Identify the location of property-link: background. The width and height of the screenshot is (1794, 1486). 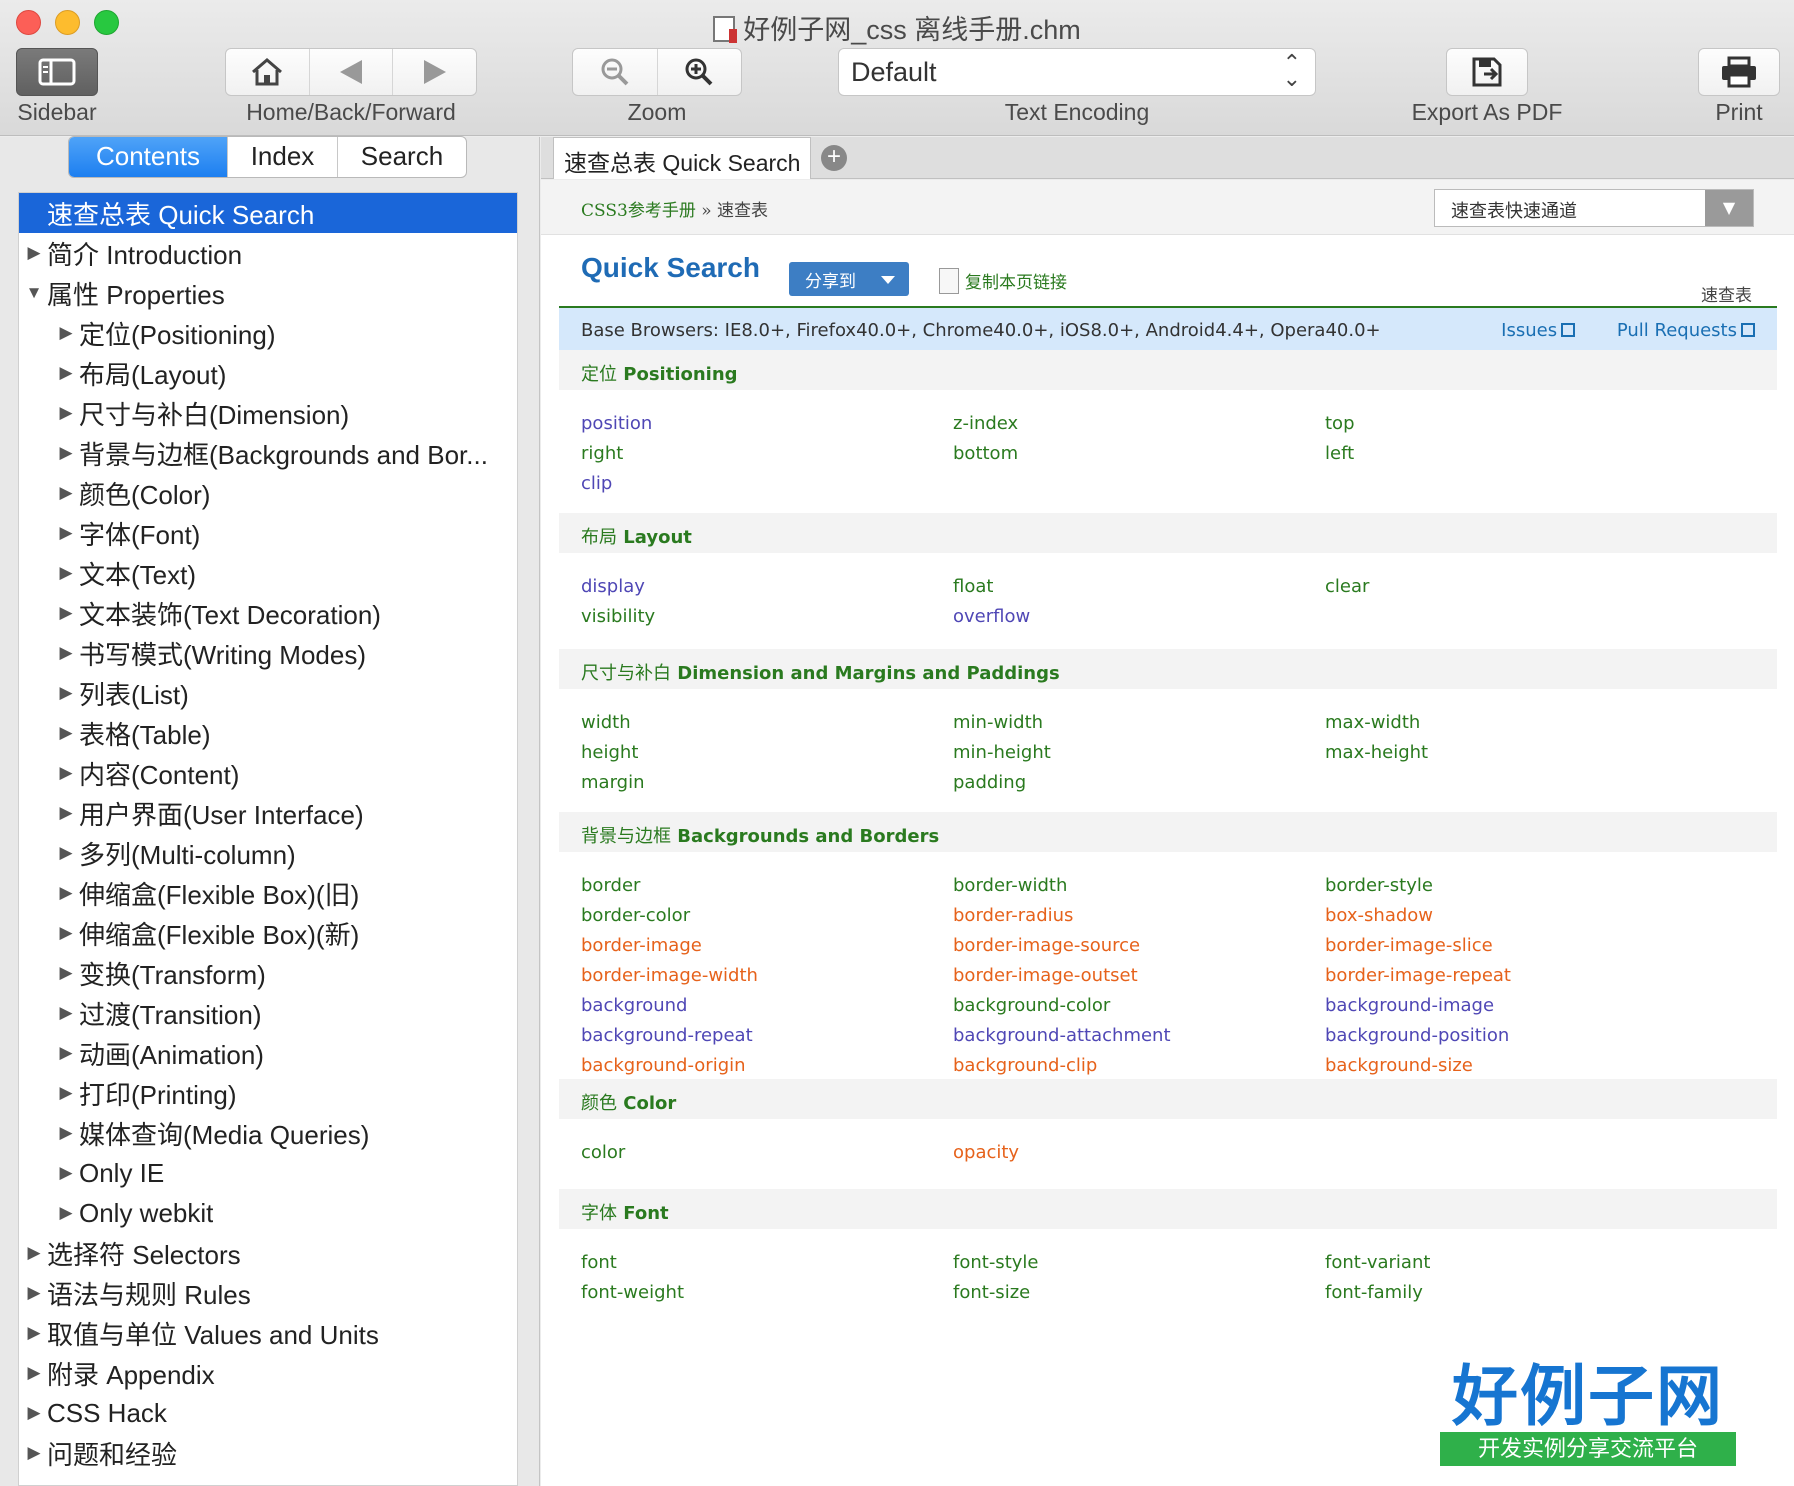
(767, 1006).